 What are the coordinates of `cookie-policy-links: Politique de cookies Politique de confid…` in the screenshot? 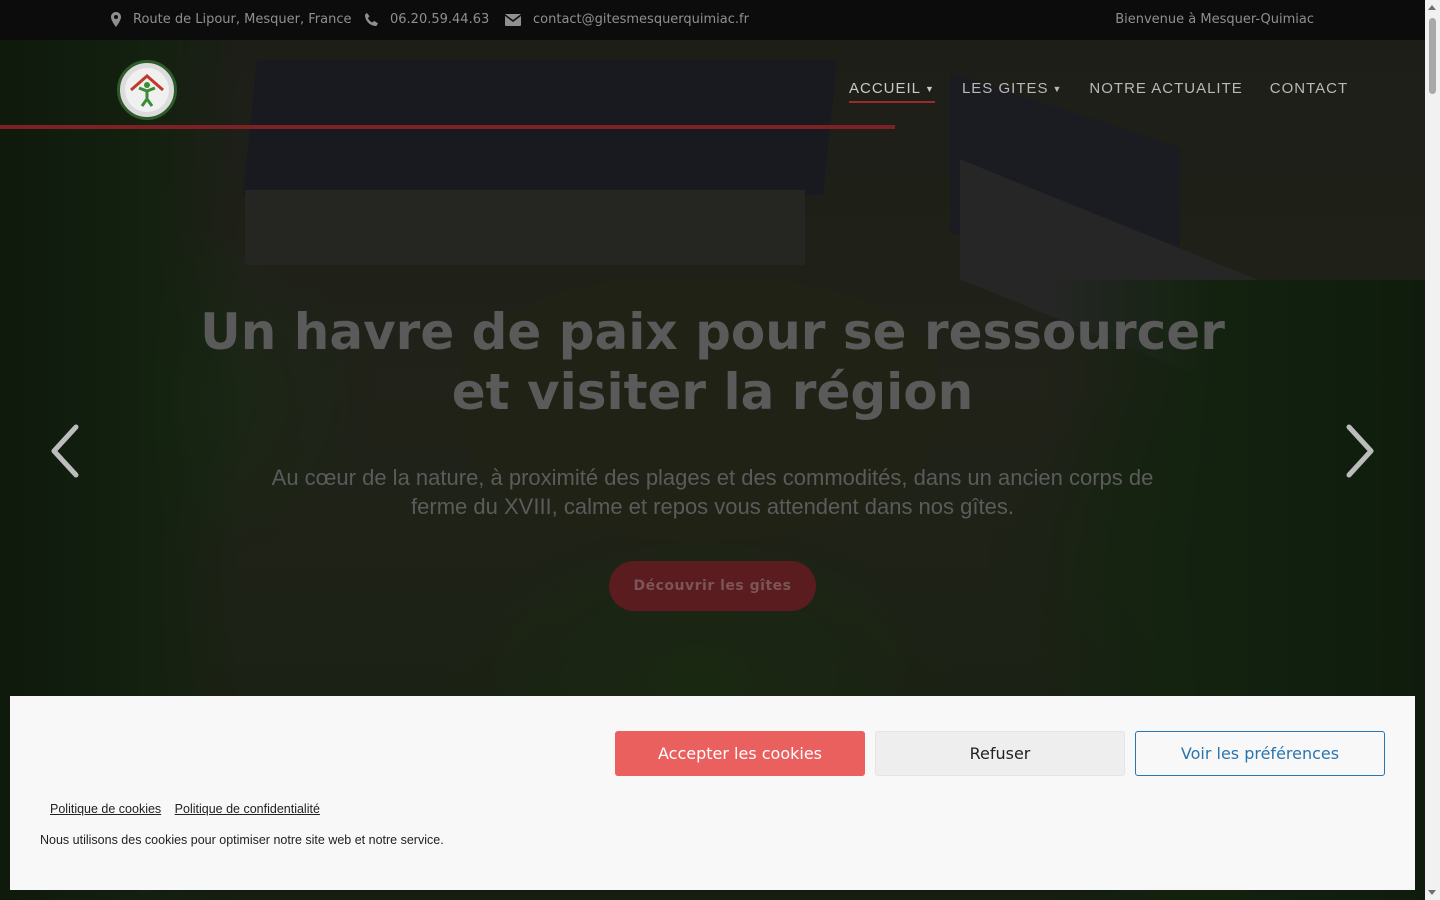 It's located at (190, 809).